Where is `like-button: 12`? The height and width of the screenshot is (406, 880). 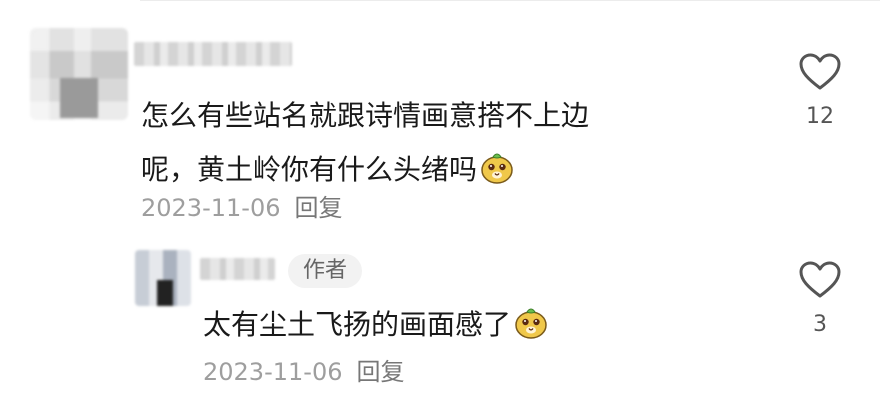
like-button: 12 is located at coordinates (820, 90).